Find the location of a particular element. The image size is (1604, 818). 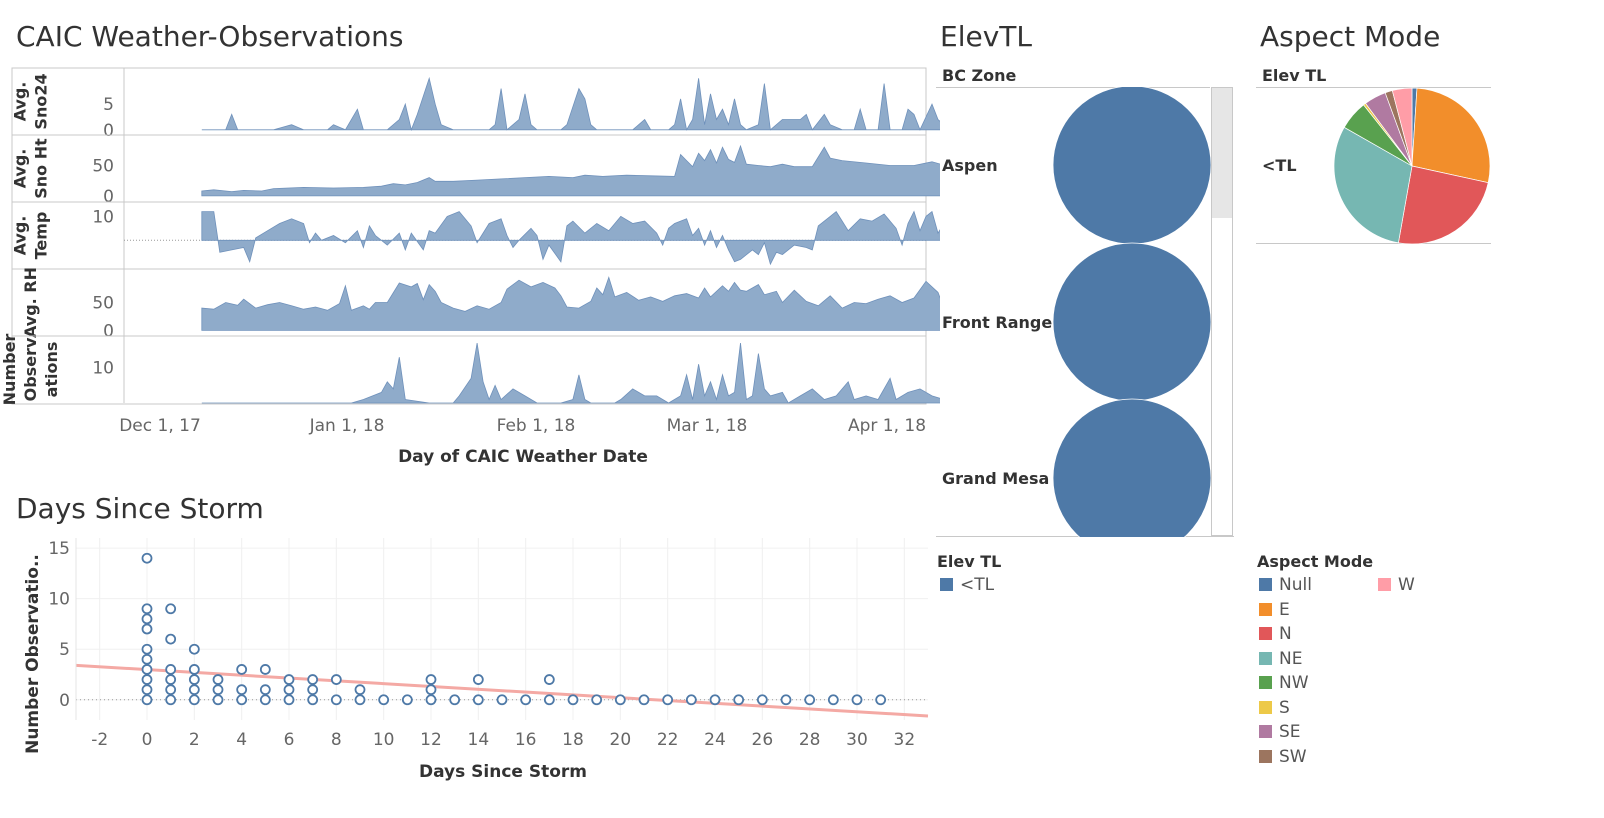

elev-bubbles is located at coordinates (1126, 312).